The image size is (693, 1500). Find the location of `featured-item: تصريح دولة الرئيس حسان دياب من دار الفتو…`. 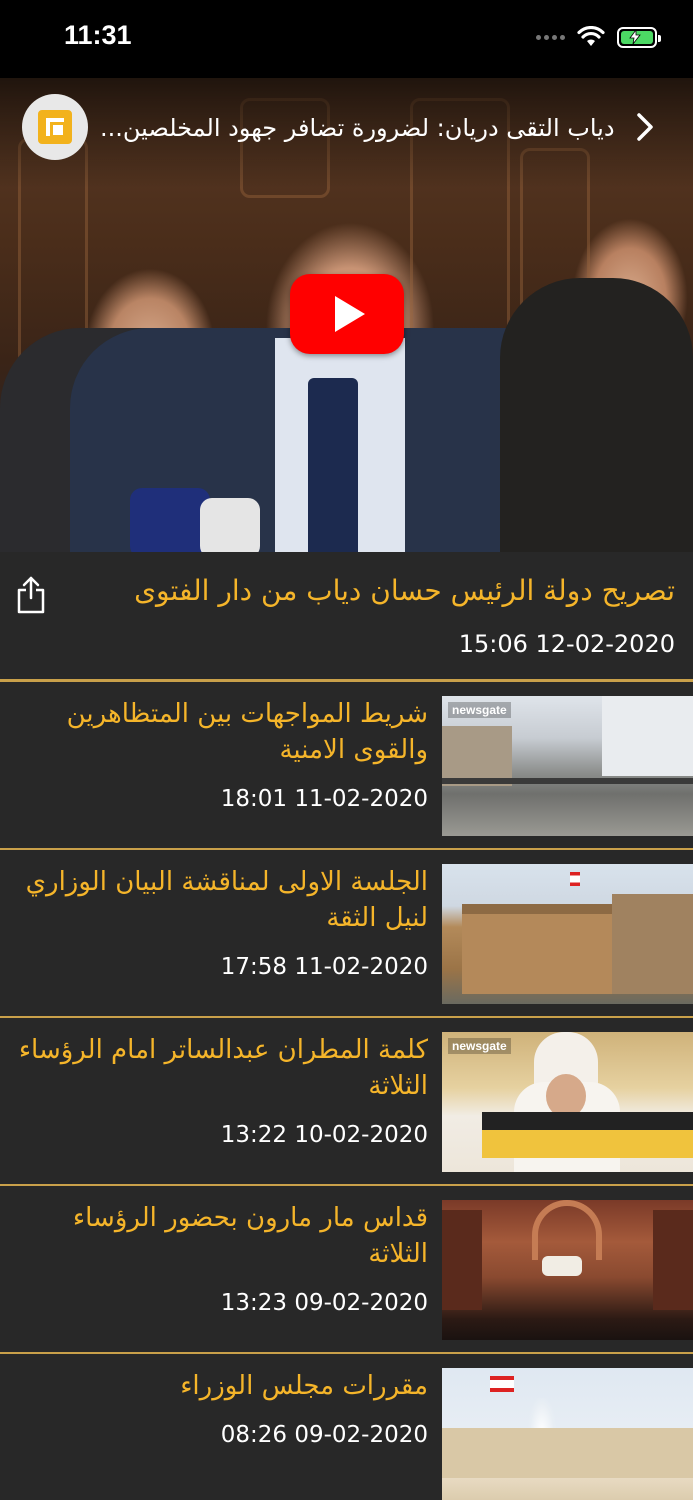

featured-item: تصريح دولة الرئيس حسان دياب من دار الفتو… is located at coordinates (346, 615).